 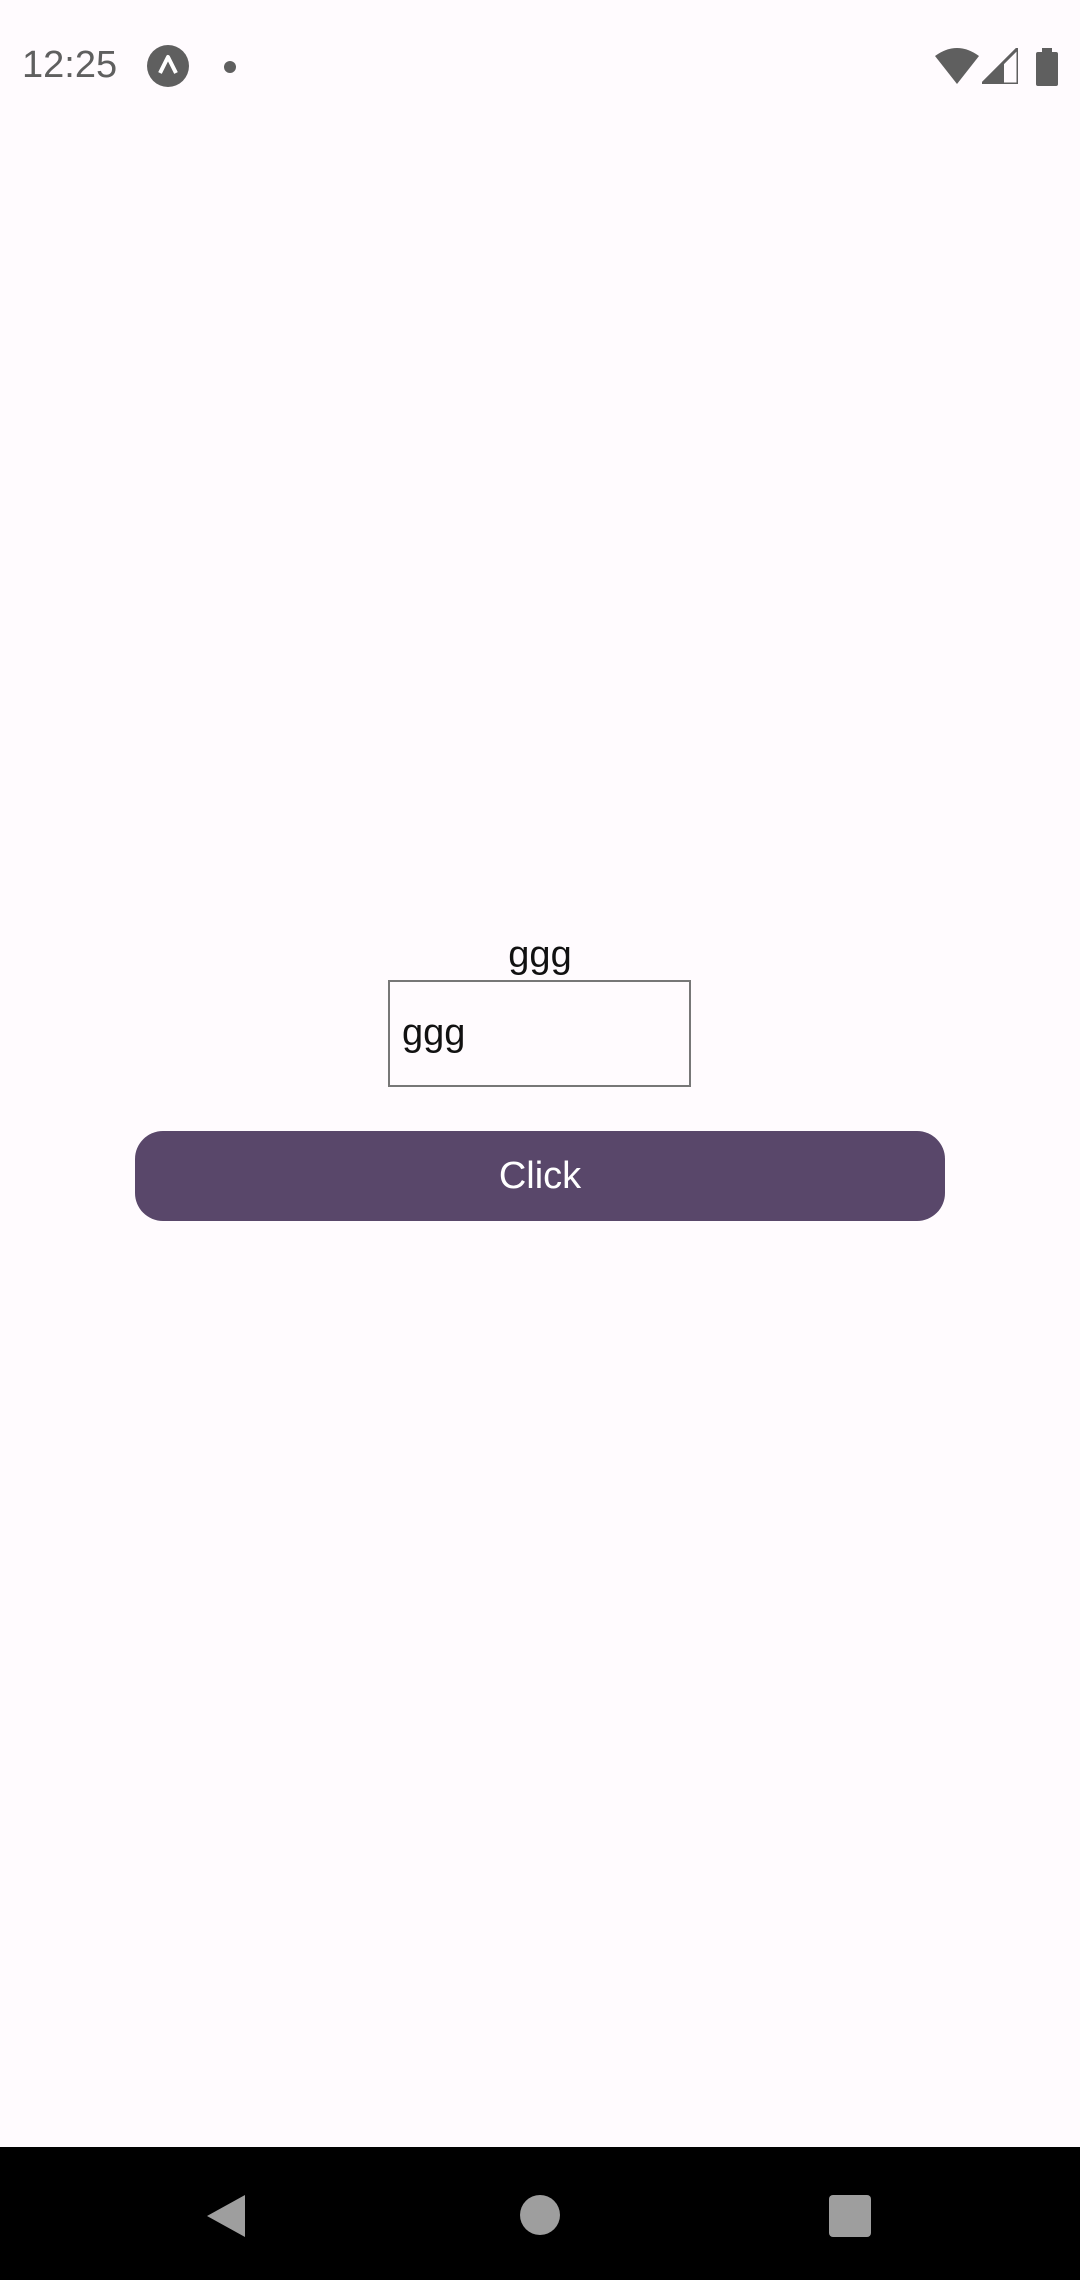 I want to click on wifi-icon, so click(x=957, y=66).